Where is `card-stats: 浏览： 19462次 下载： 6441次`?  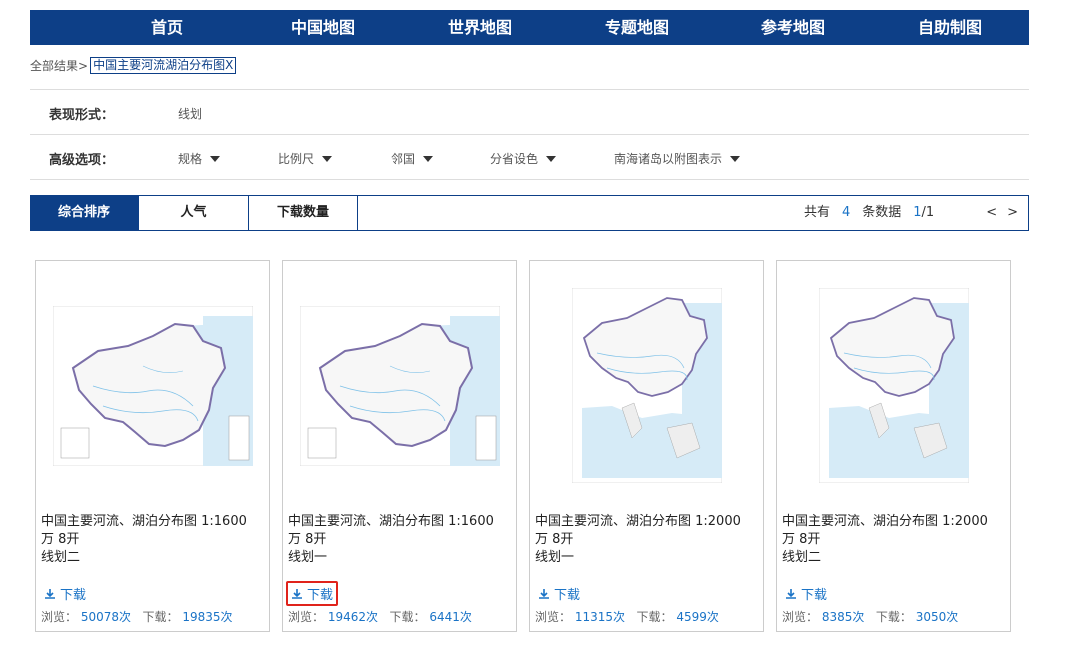 card-stats: 浏览： 19462次 下载： 6441次 is located at coordinates (380, 616).